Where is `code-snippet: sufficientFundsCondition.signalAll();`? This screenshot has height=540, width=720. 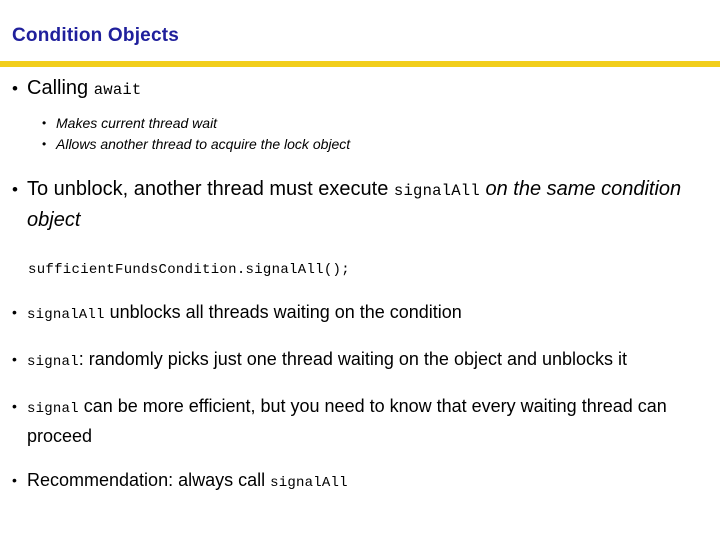 code-snippet: sufficientFundsCondition.signalAll(); is located at coordinates (189, 270).